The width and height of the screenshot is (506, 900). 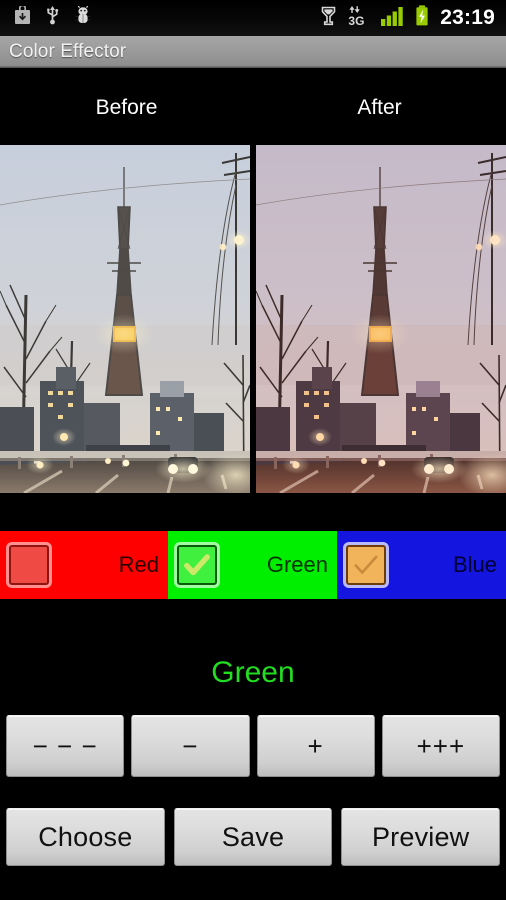 I want to click on increase-large-button: +++, so click(x=440, y=746).